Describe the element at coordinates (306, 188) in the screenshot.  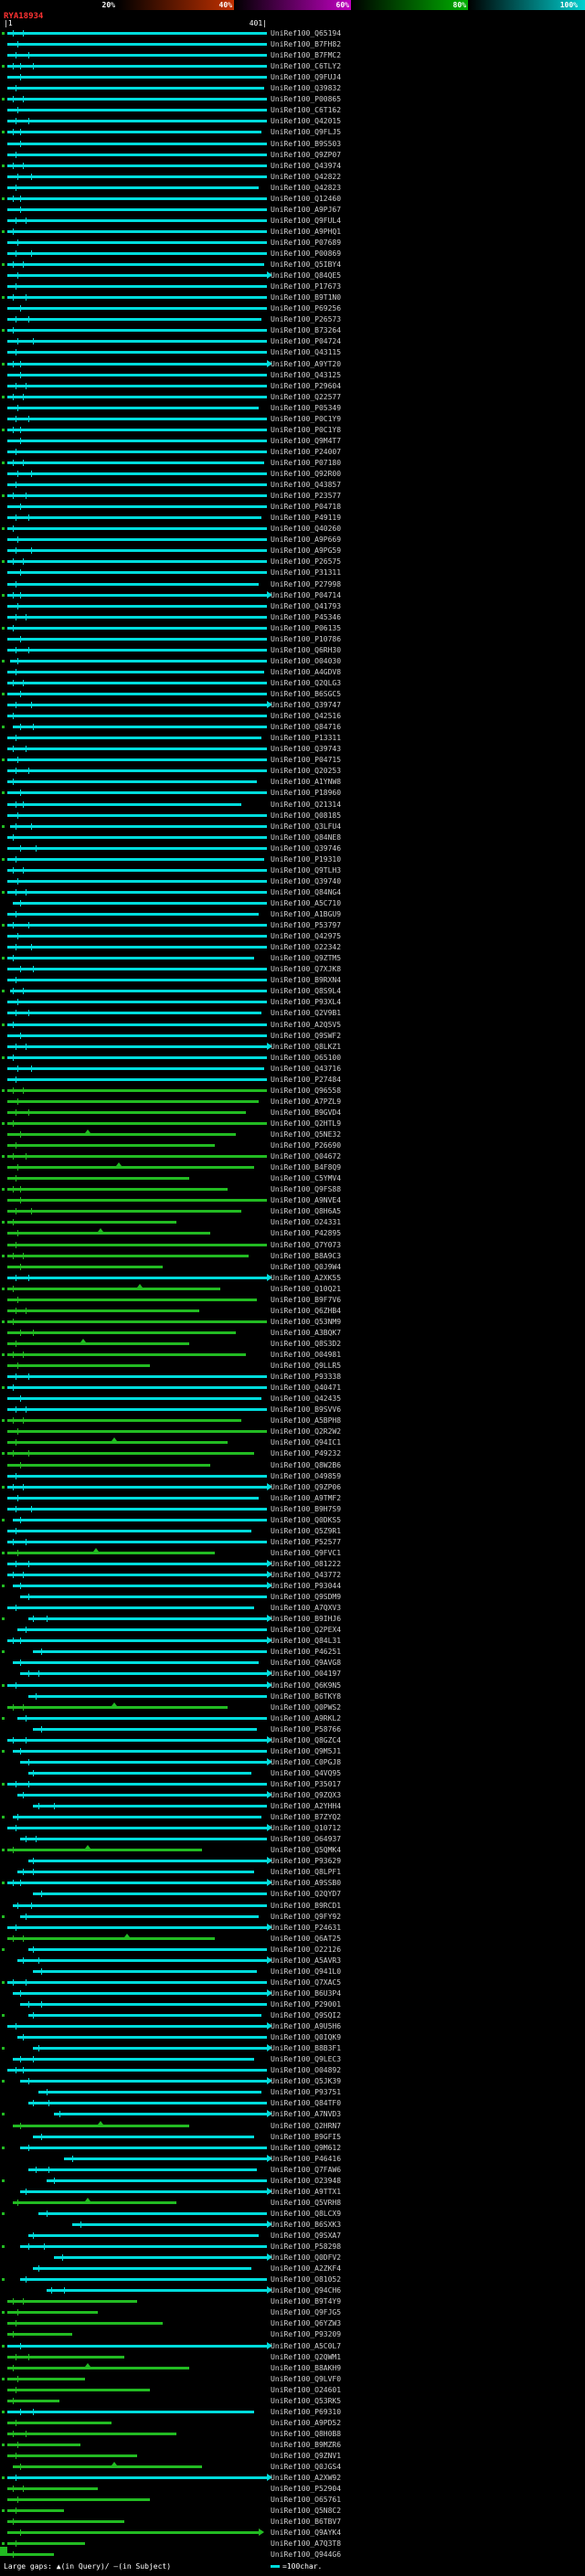
I see `hit-label: UniRef100_Q42823` at that location.